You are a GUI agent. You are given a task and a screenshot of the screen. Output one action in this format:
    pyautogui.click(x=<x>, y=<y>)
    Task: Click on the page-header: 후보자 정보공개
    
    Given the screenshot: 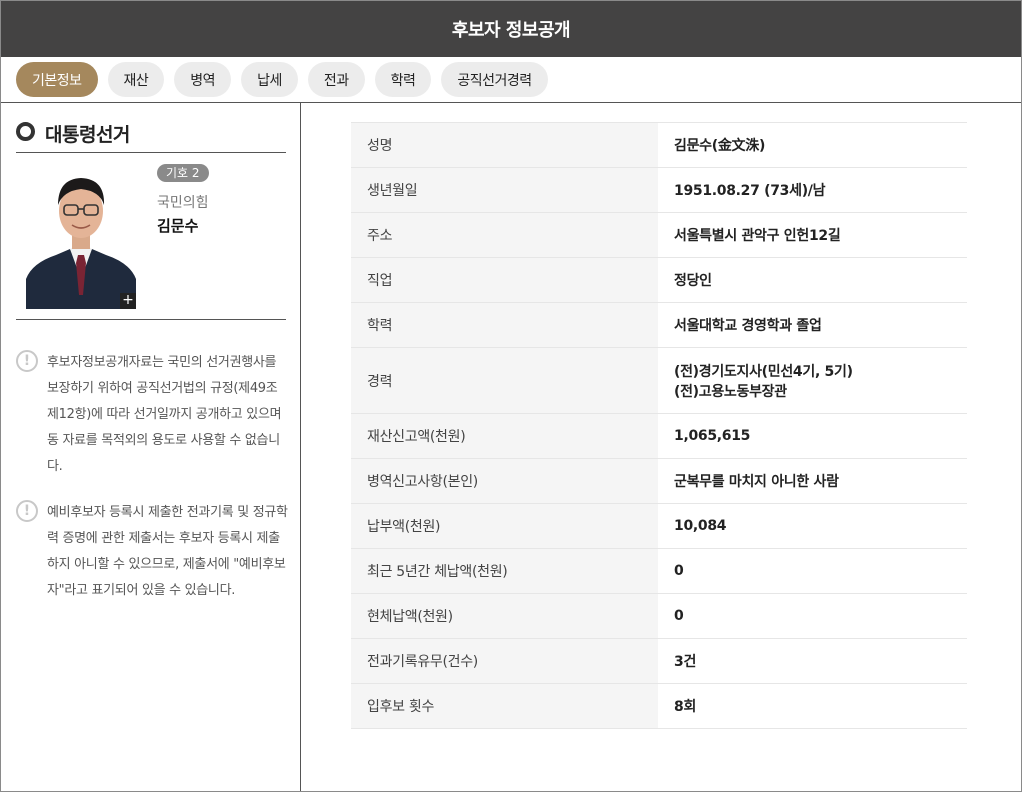 What is the action you would take?
    pyautogui.click(x=511, y=29)
    